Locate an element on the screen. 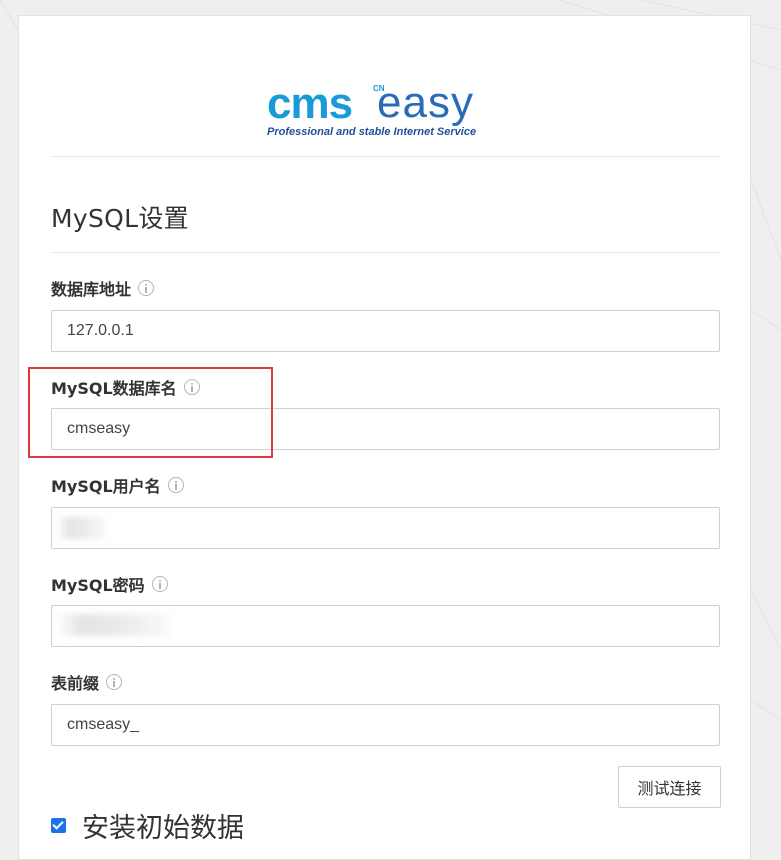  db-password-label: MySQL密码 is located at coordinates (109, 584).